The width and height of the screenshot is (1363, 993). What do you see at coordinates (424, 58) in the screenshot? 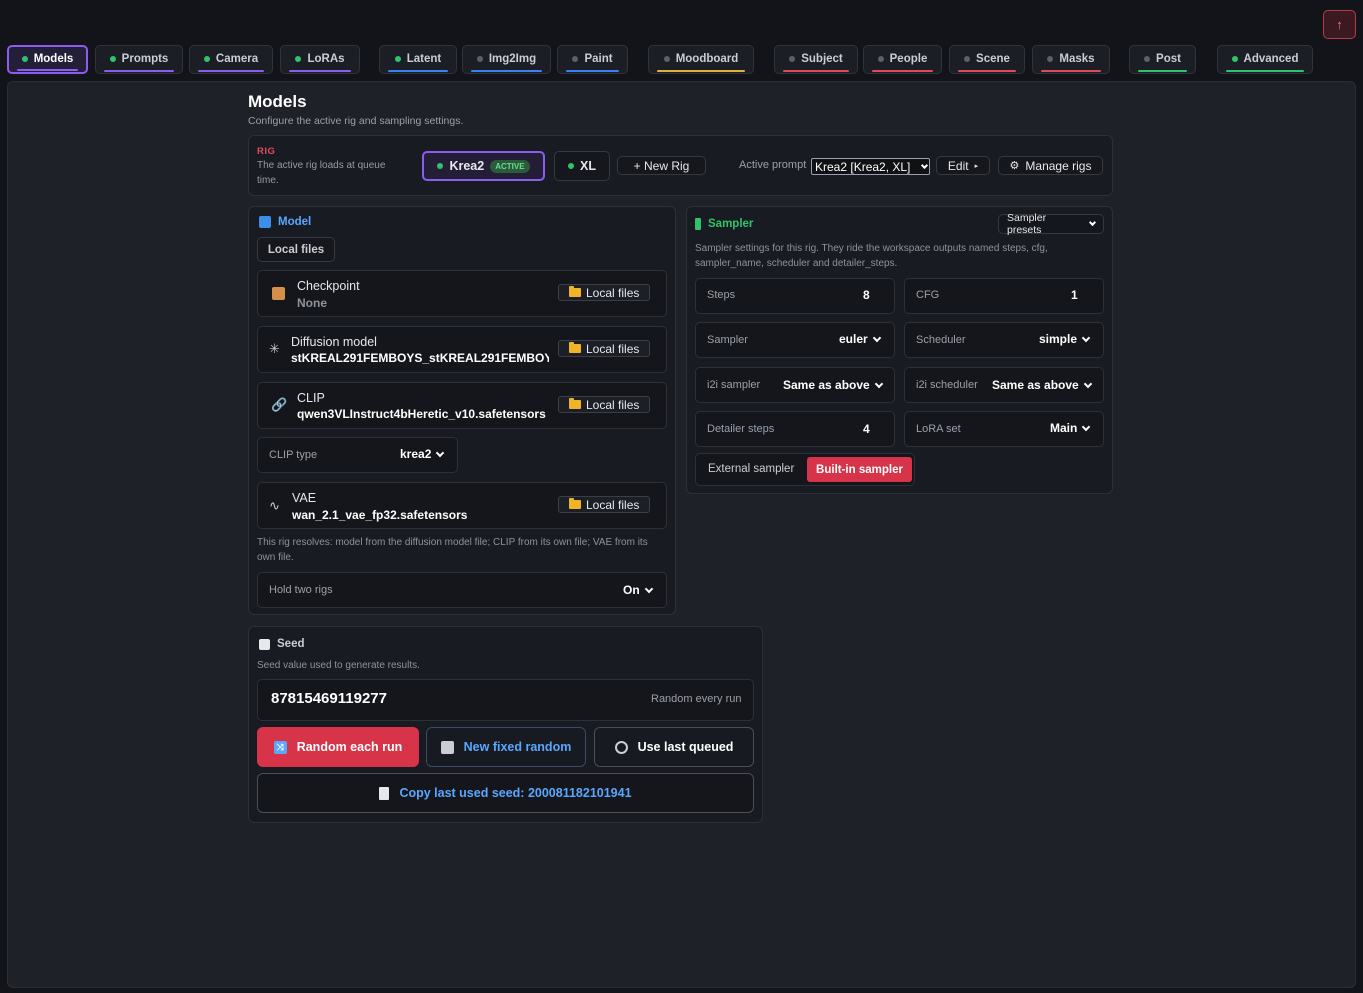
I see `tab-label: Latent` at bounding box center [424, 58].